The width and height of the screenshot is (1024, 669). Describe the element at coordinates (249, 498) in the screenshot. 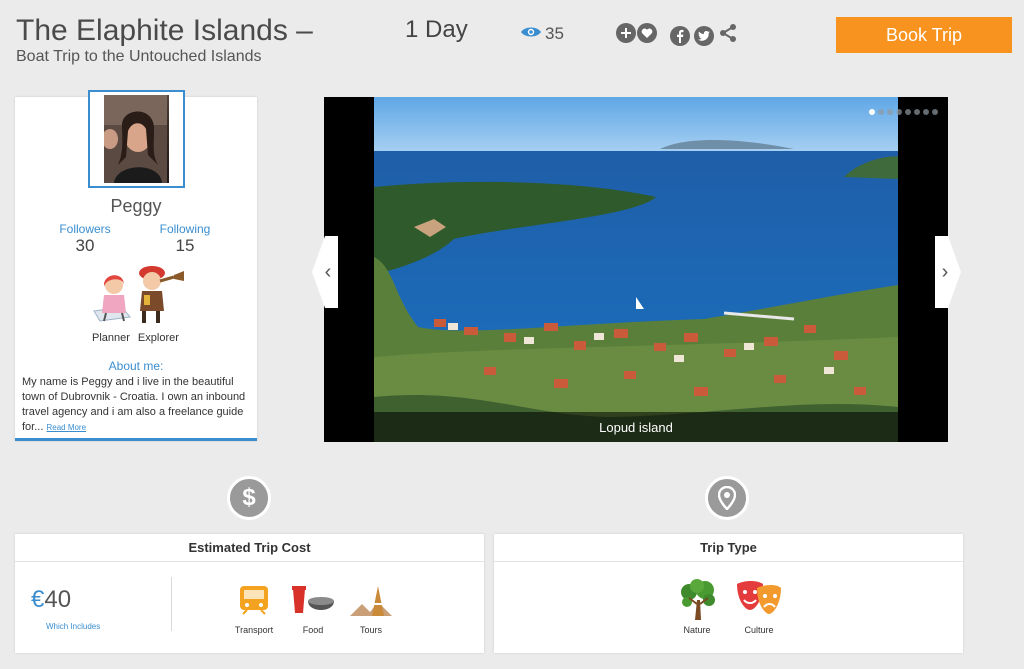

I see `dollar-icon: $` at that location.